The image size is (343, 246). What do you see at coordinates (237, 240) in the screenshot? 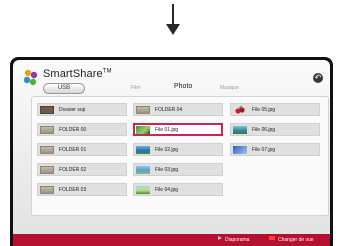
I see `slideshow-label: Diaporama` at bounding box center [237, 240].